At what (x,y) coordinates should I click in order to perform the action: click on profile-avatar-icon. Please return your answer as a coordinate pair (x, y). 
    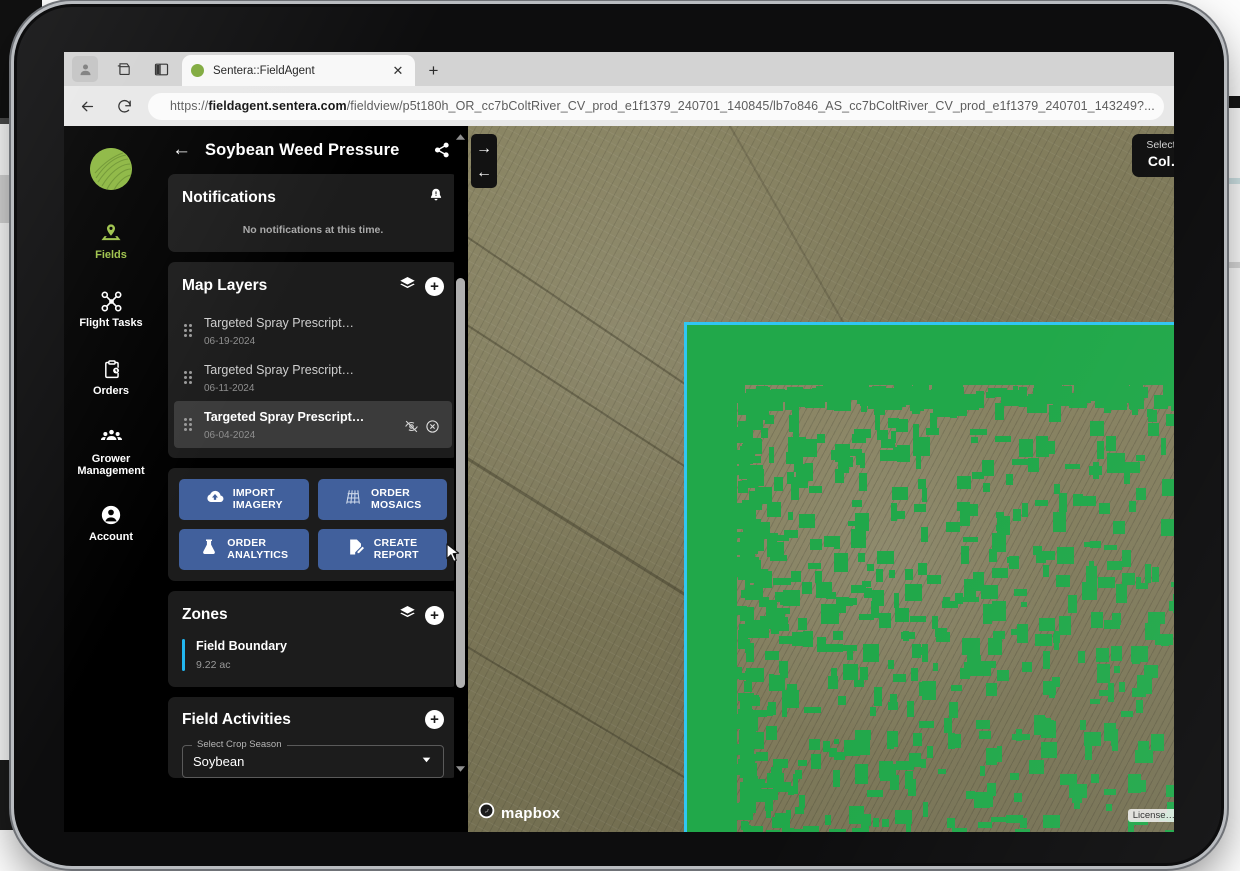
    Looking at the image, I should click on (85, 69).